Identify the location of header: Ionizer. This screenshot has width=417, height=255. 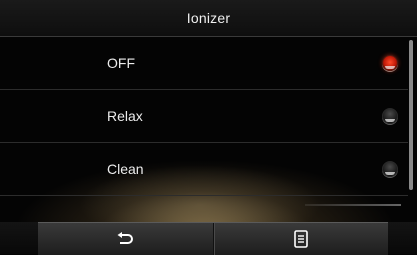
(208, 18).